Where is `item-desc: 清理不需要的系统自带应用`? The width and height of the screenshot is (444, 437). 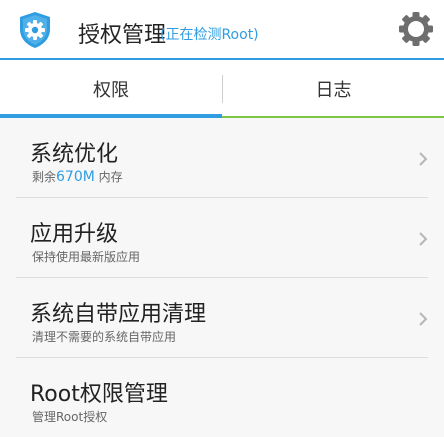
item-desc: 清理不需要的系统自带应用 is located at coordinates (104, 337).